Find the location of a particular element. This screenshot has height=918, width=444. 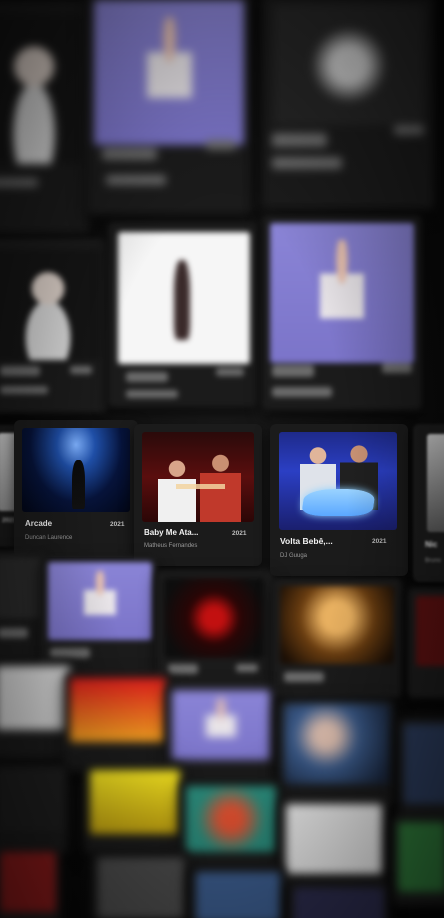

album-card-arcade: Arcade 2021 Duncan Laurence is located at coordinates (76, 488).